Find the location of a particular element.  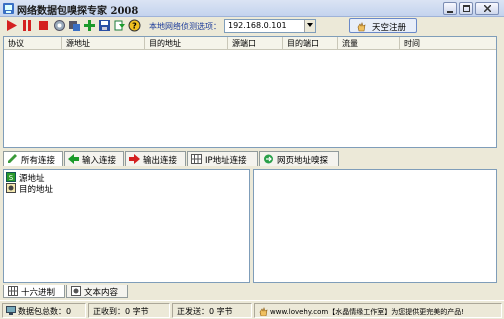

source-node-icon: S is located at coordinates (11, 177).